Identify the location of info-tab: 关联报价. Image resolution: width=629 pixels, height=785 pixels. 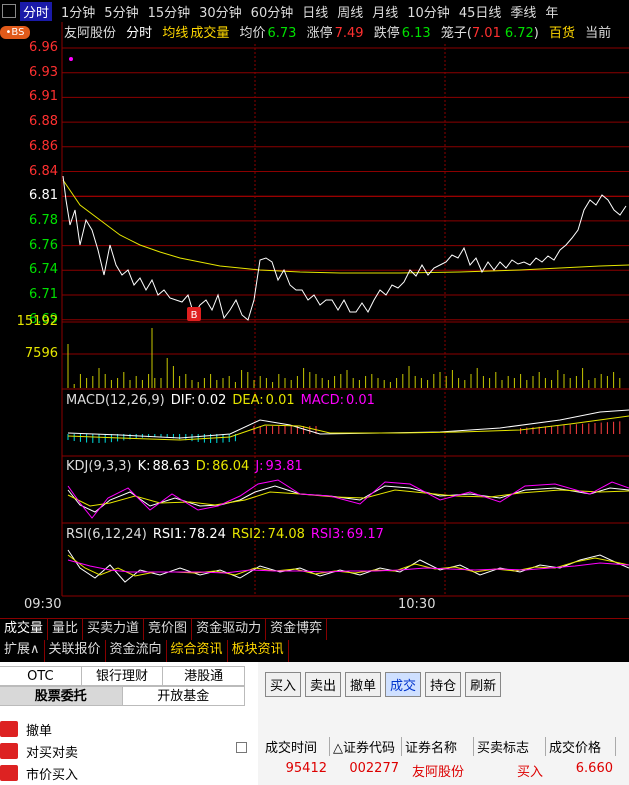
(75, 651).